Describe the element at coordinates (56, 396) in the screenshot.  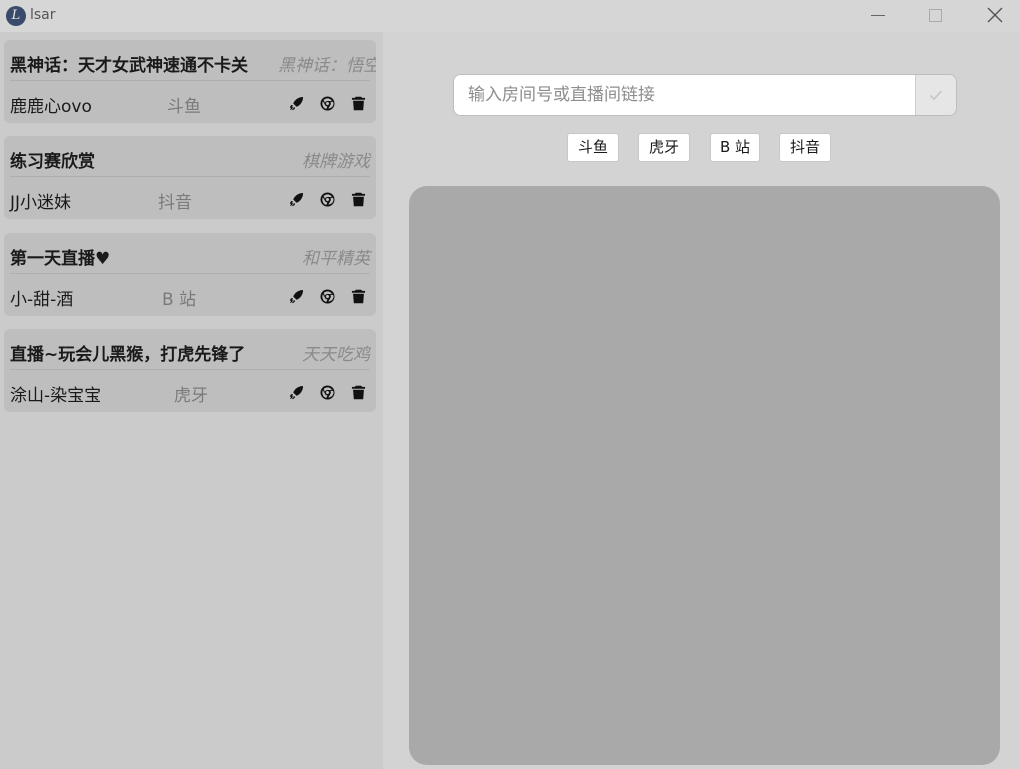
I see `streamer-name: 涂山-染宝宝` at that location.